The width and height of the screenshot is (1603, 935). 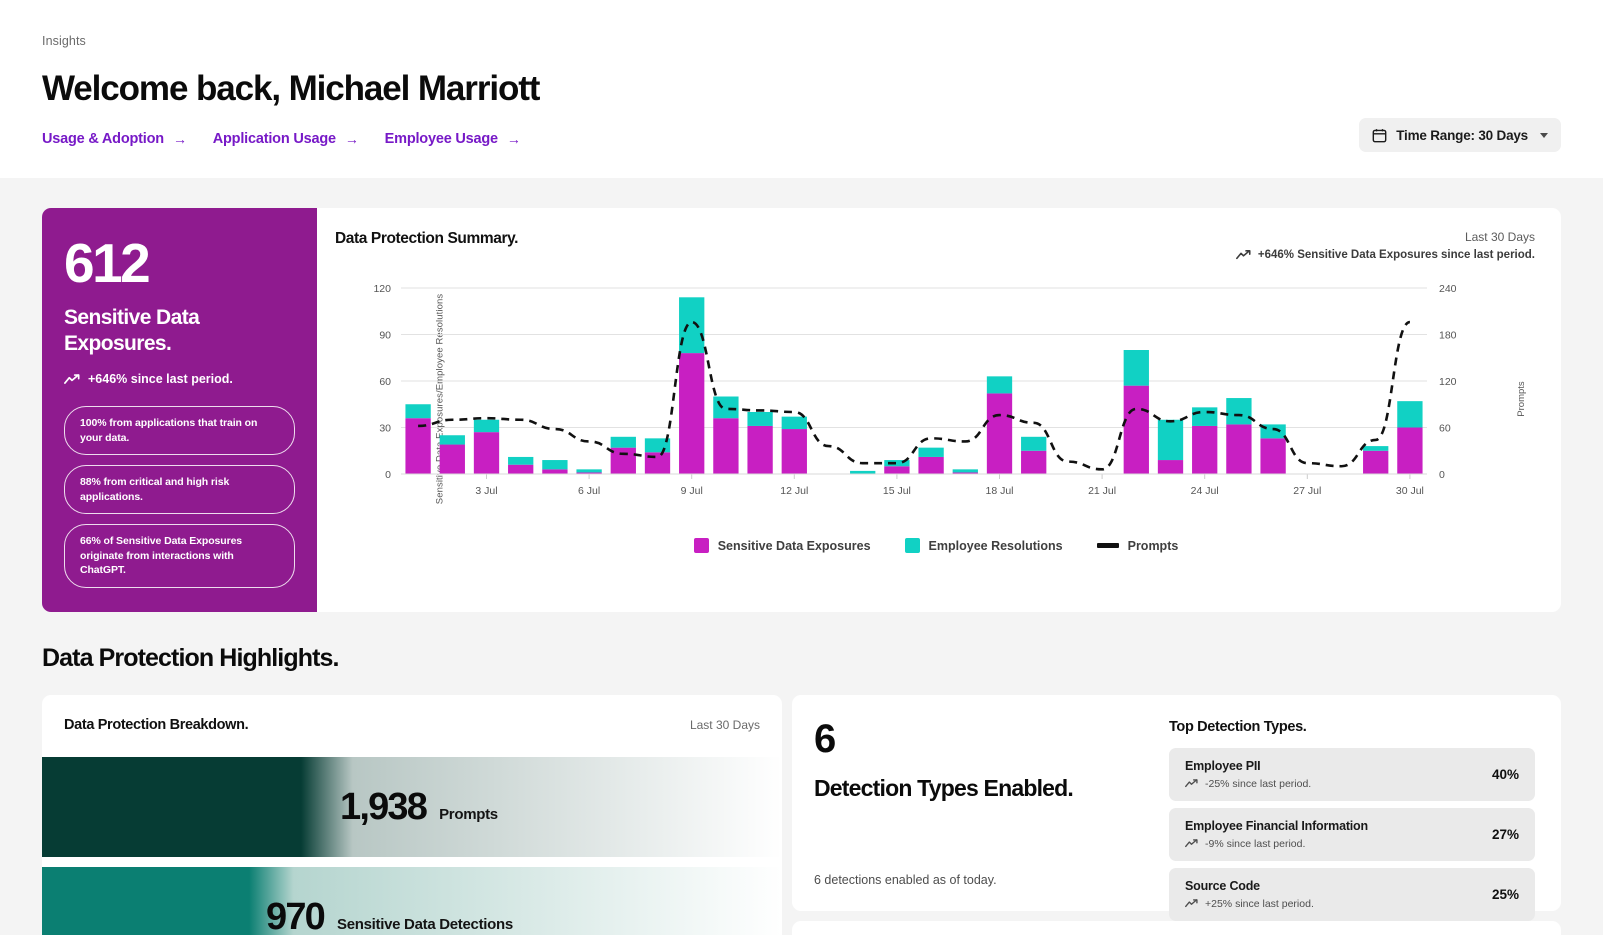 What do you see at coordinates (897, 491) in the screenshot?
I see `svg-text: 15 Jul` at bounding box center [897, 491].